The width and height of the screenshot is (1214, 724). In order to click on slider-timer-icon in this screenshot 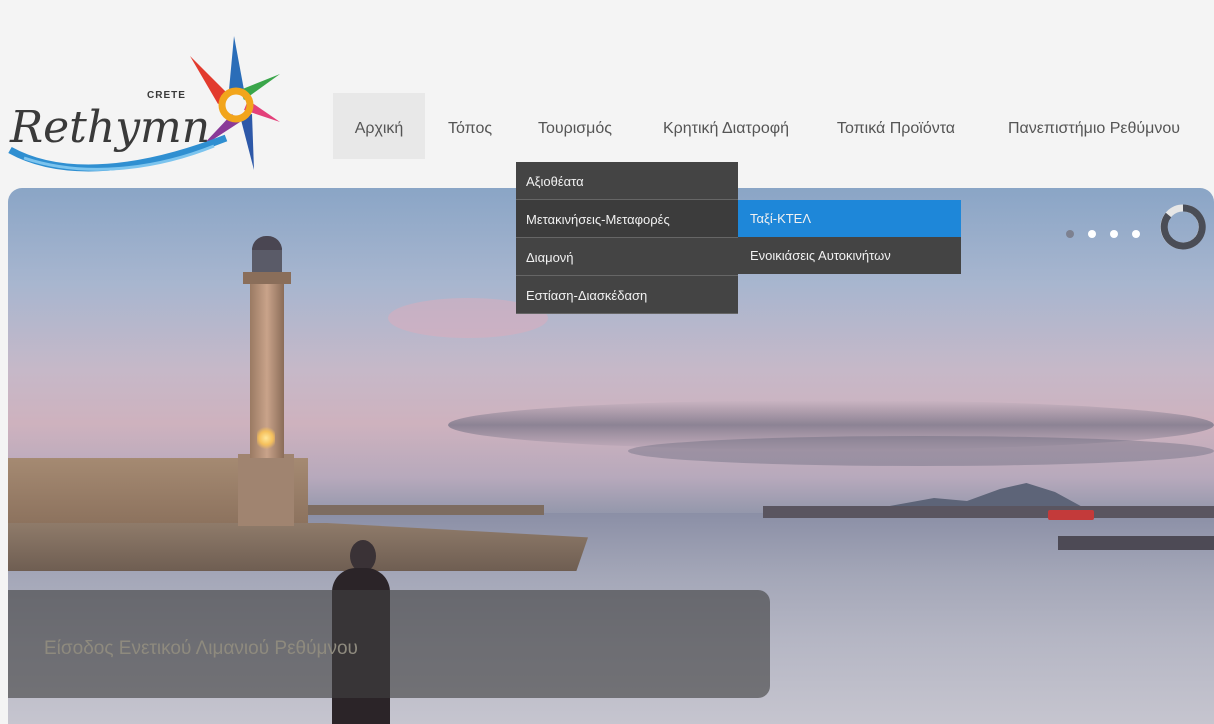, I will do `click(1183, 227)`.